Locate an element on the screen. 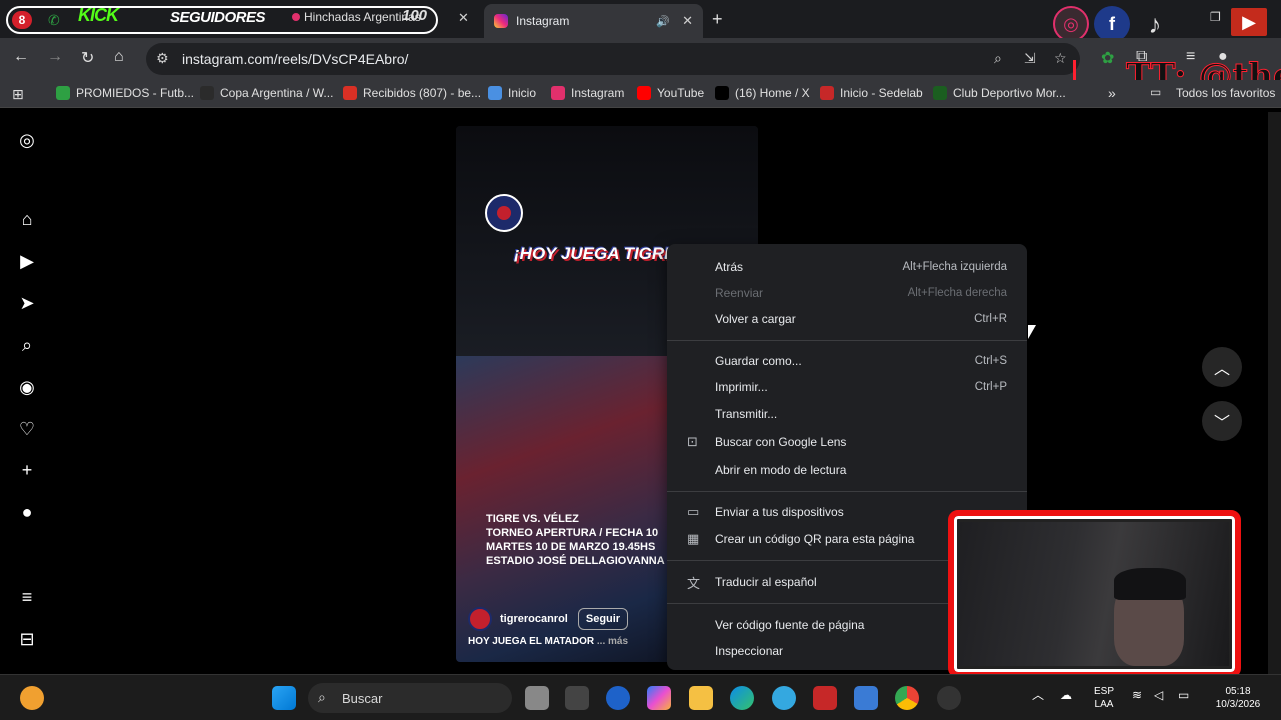  bookmark-item: Inicio - Sedelab is located at coordinates (871, 93).